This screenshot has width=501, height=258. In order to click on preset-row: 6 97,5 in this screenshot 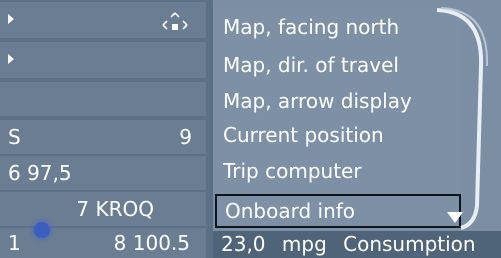, I will do `click(103, 173)`.